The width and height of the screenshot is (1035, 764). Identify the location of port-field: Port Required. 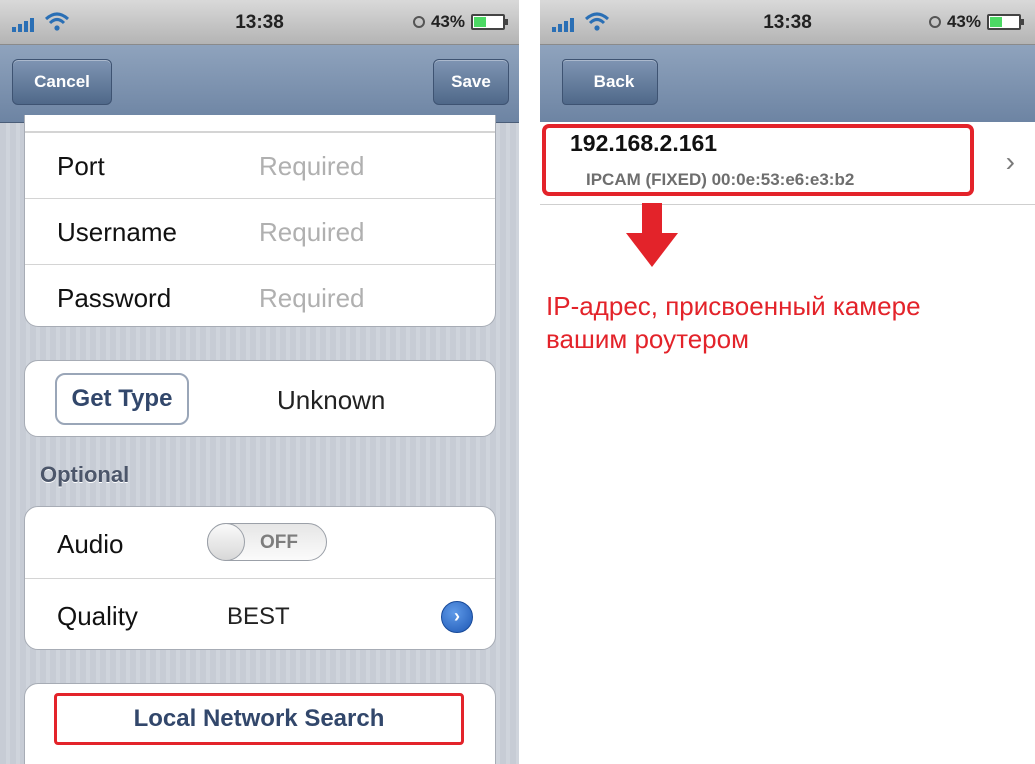
(260, 165).